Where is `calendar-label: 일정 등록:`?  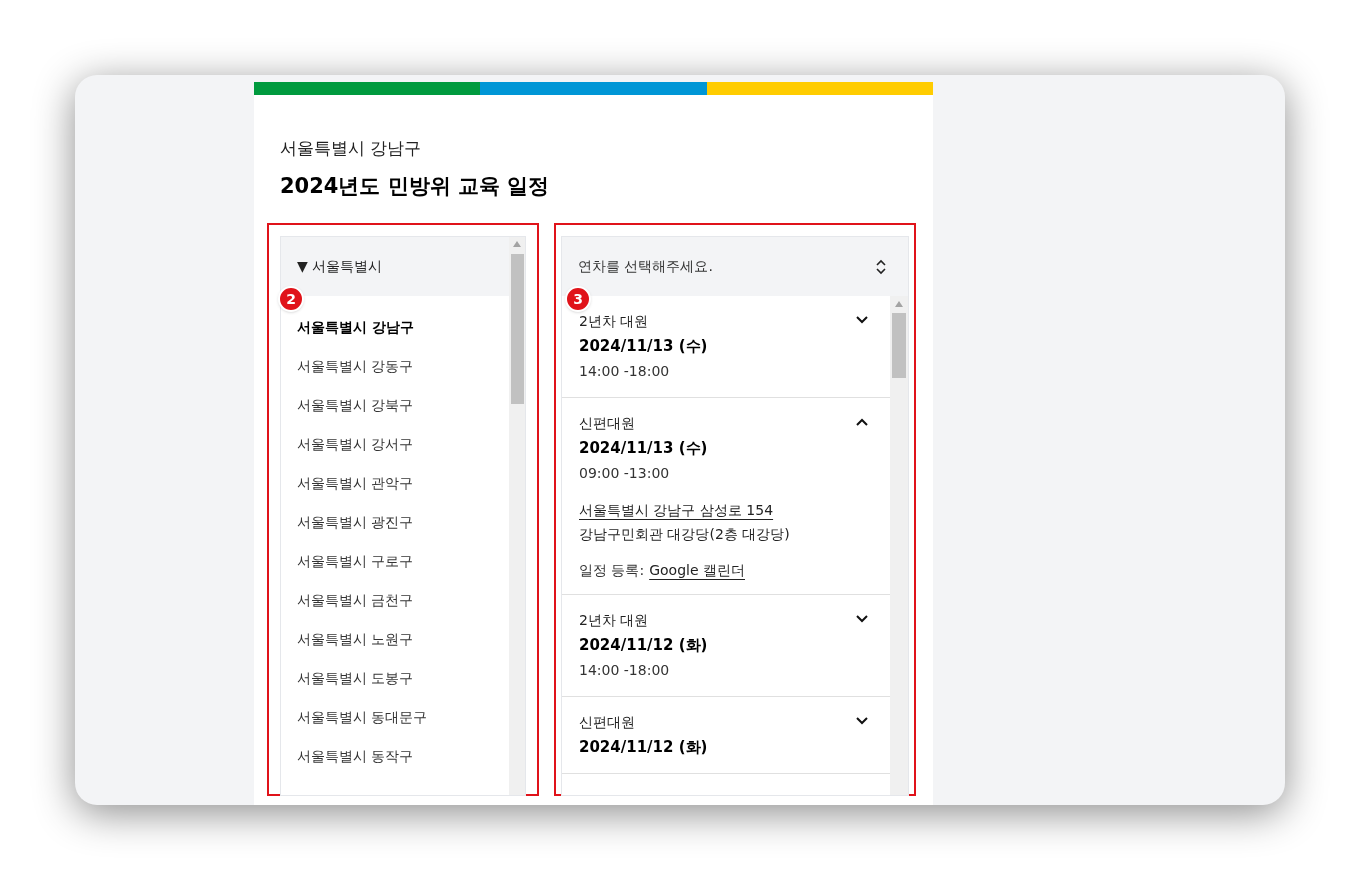 calendar-label: 일정 등록: is located at coordinates (612, 570).